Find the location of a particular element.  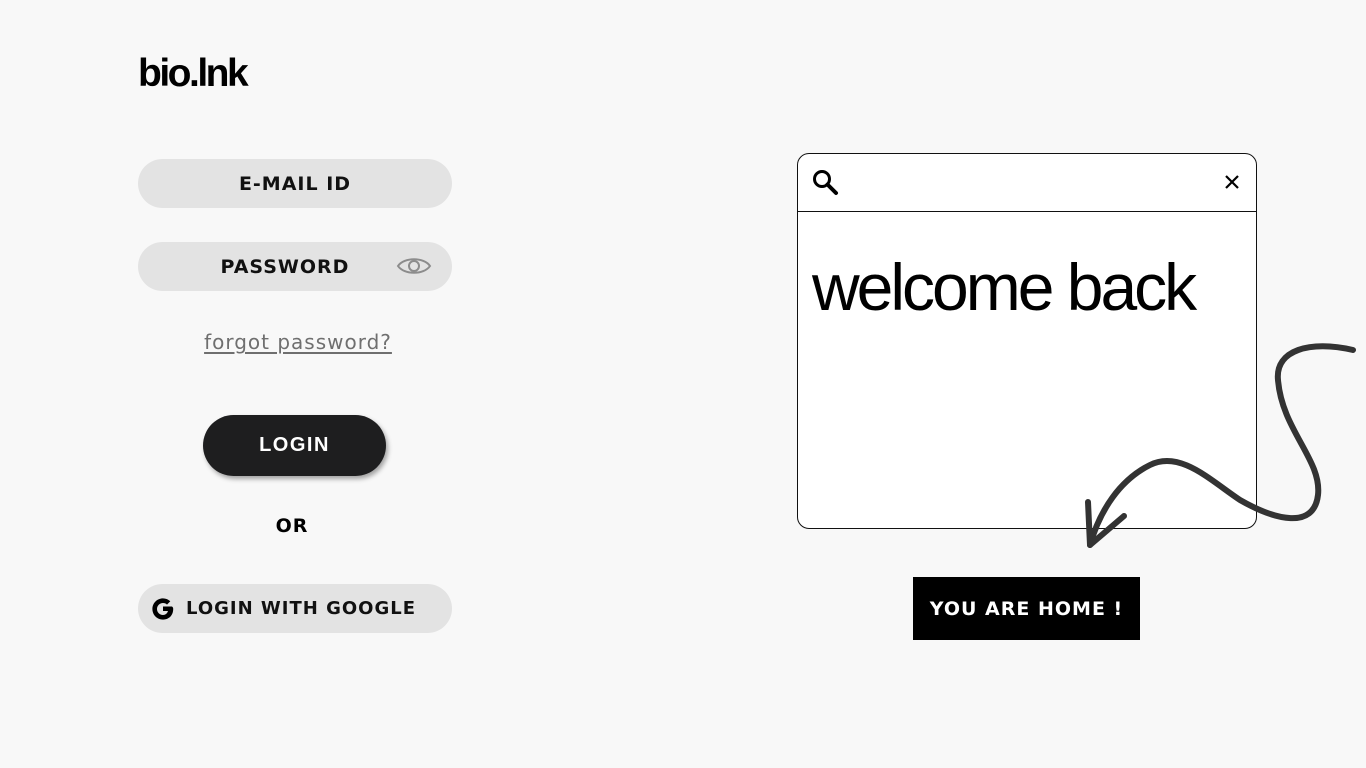

search-bar is located at coordinates (1027, 183).